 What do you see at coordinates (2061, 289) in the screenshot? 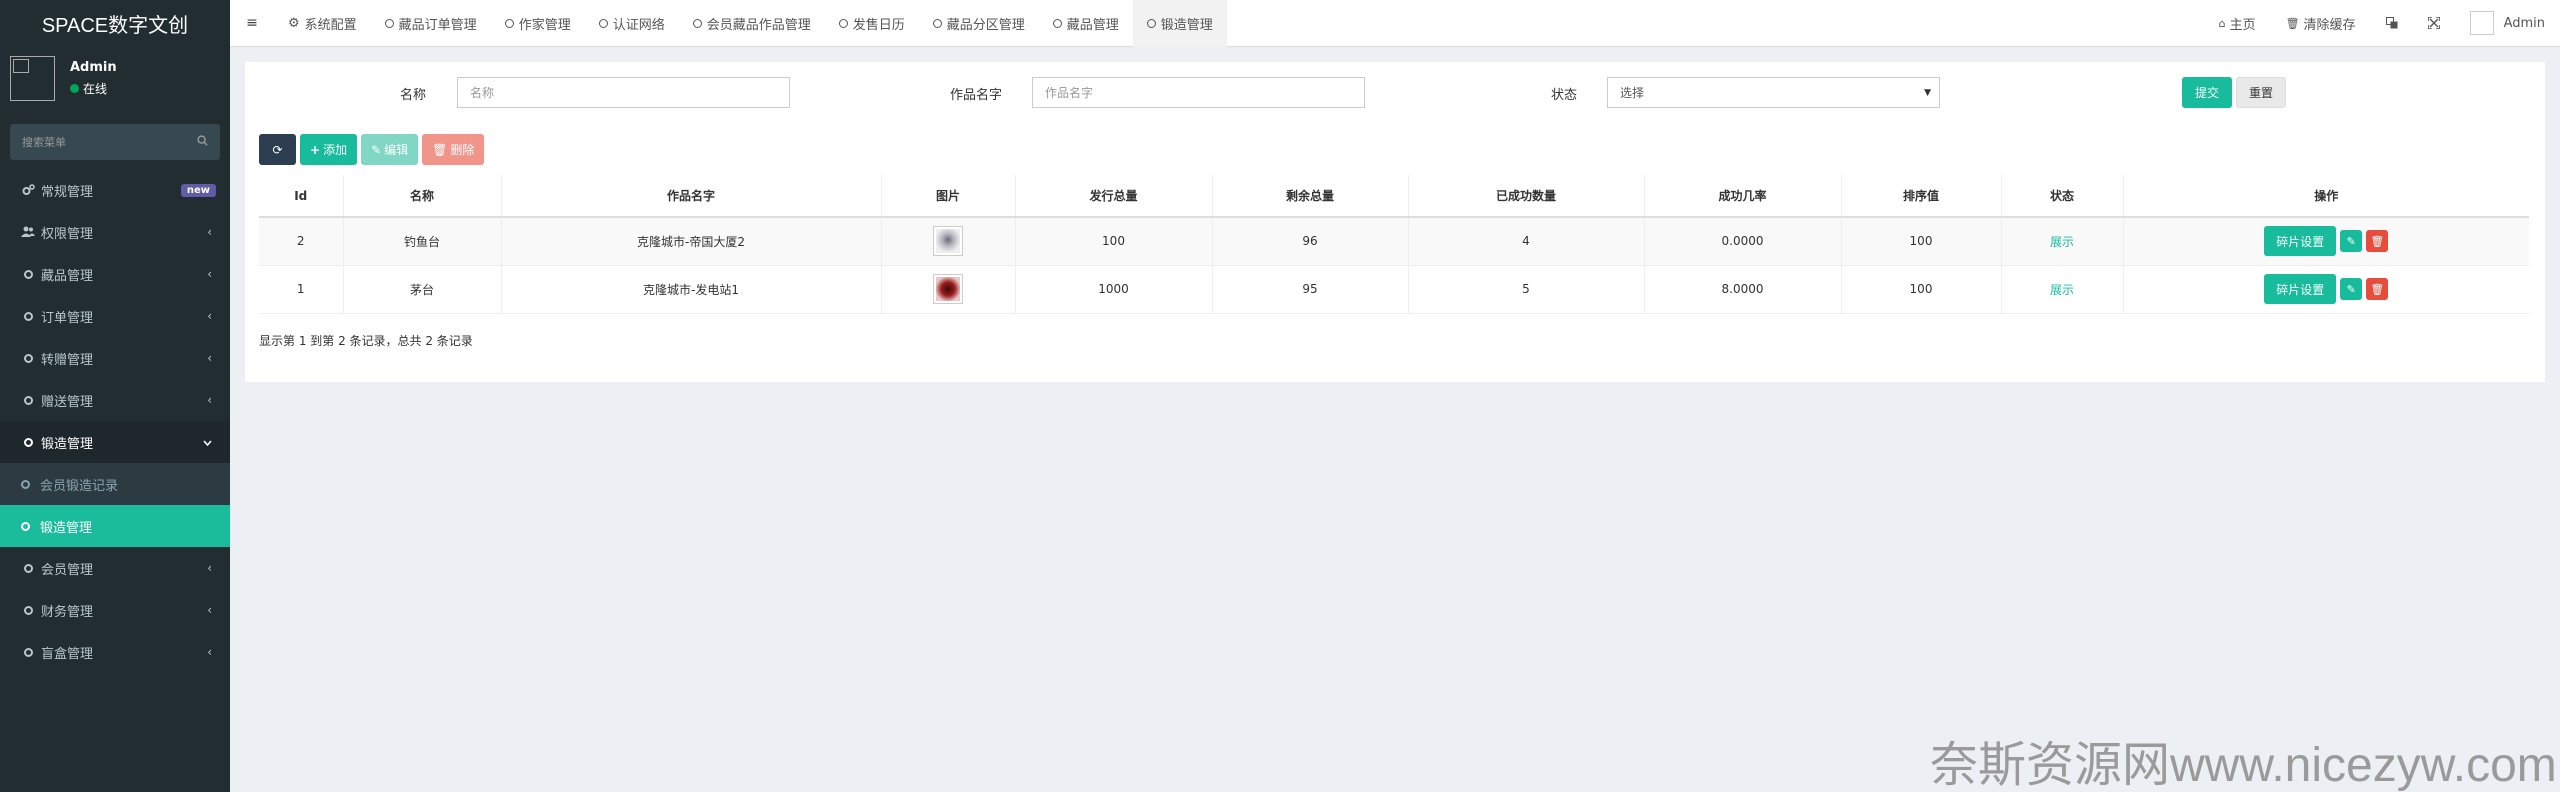
I see `status-badge: 展示` at bounding box center [2061, 289].